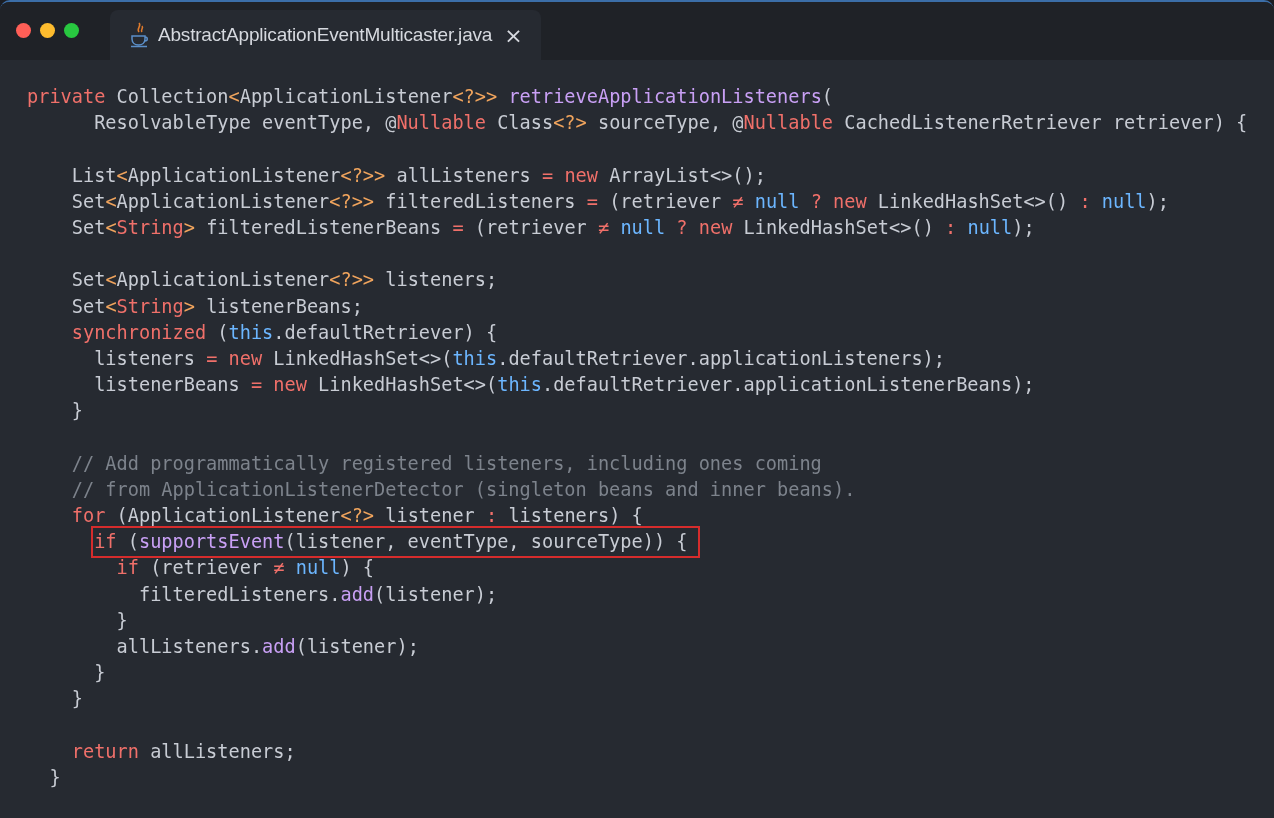 The image size is (1274, 818). Describe the element at coordinates (446, 463) in the screenshot. I see `code-line: // Add programmatically registered listeners, including ones coming` at that location.